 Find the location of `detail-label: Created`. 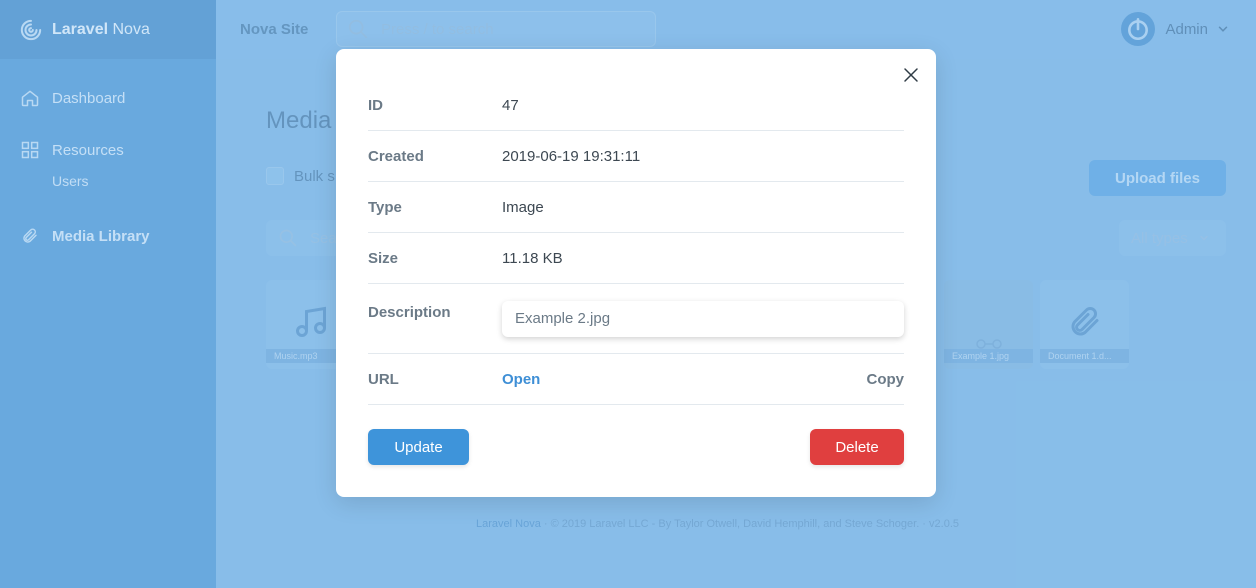

detail-label: Created is located at coordinates (396, 156).